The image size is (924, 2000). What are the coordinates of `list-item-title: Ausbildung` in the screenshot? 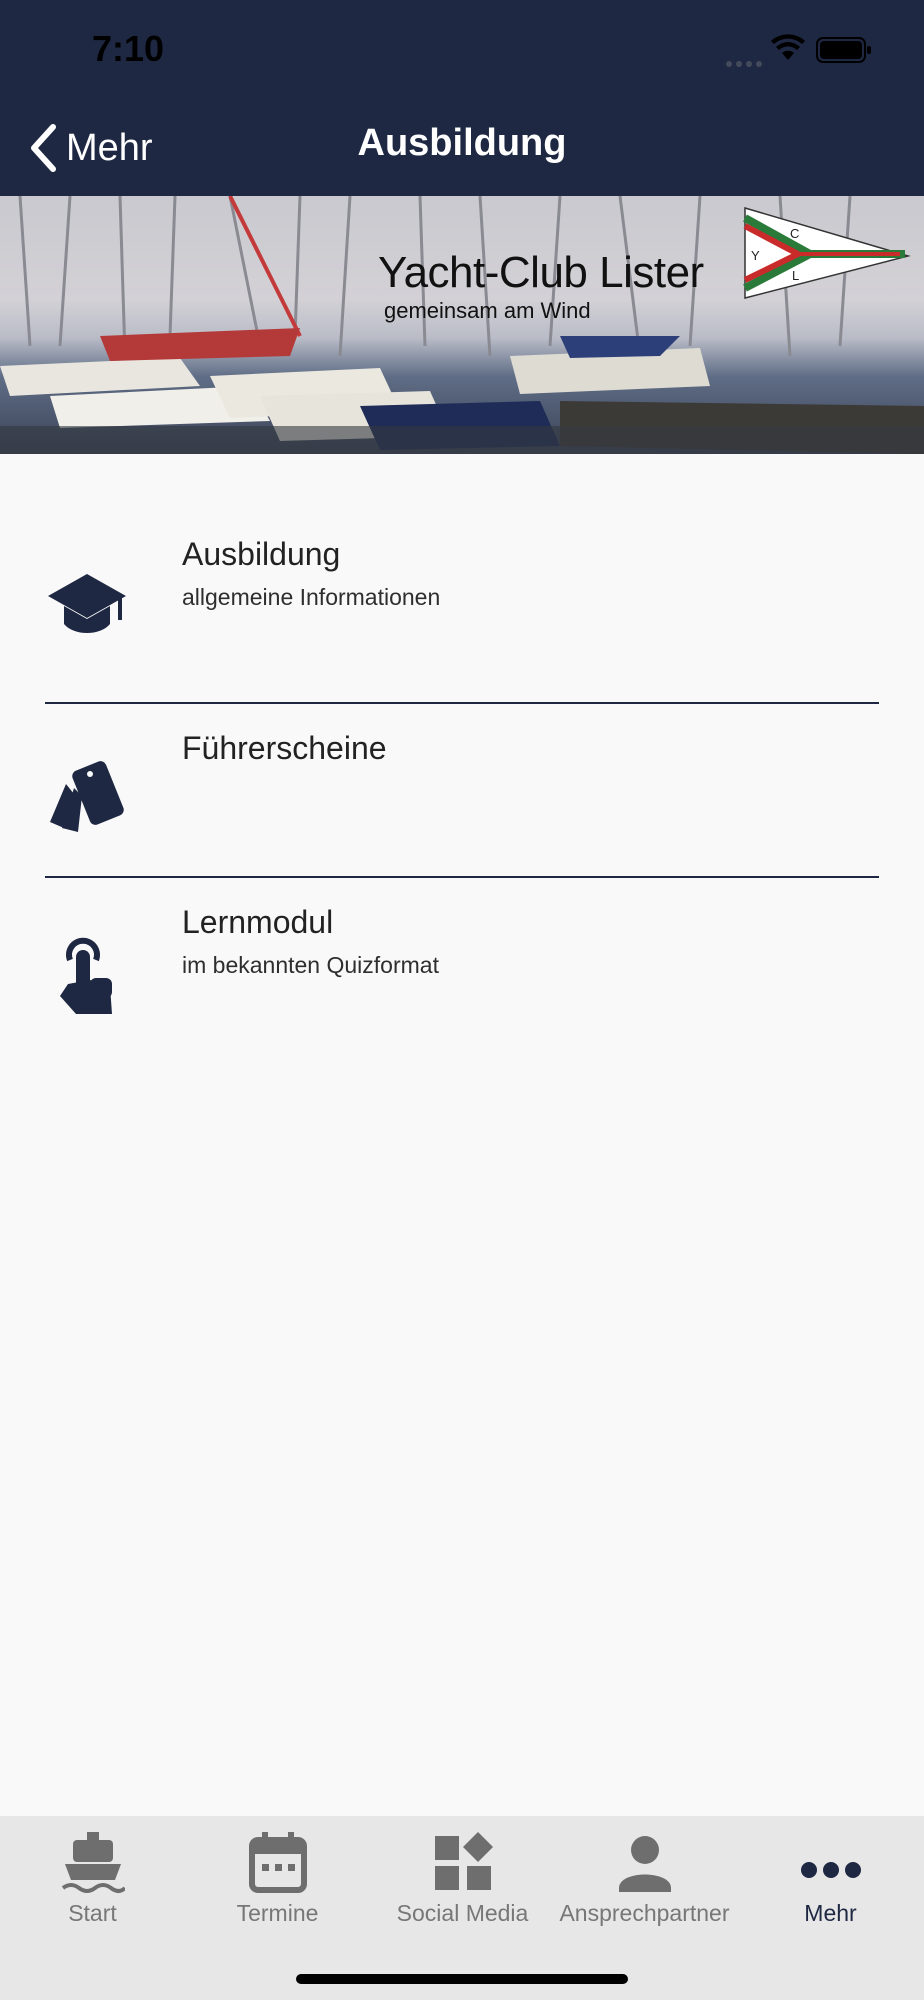 It's located at (261, 554).